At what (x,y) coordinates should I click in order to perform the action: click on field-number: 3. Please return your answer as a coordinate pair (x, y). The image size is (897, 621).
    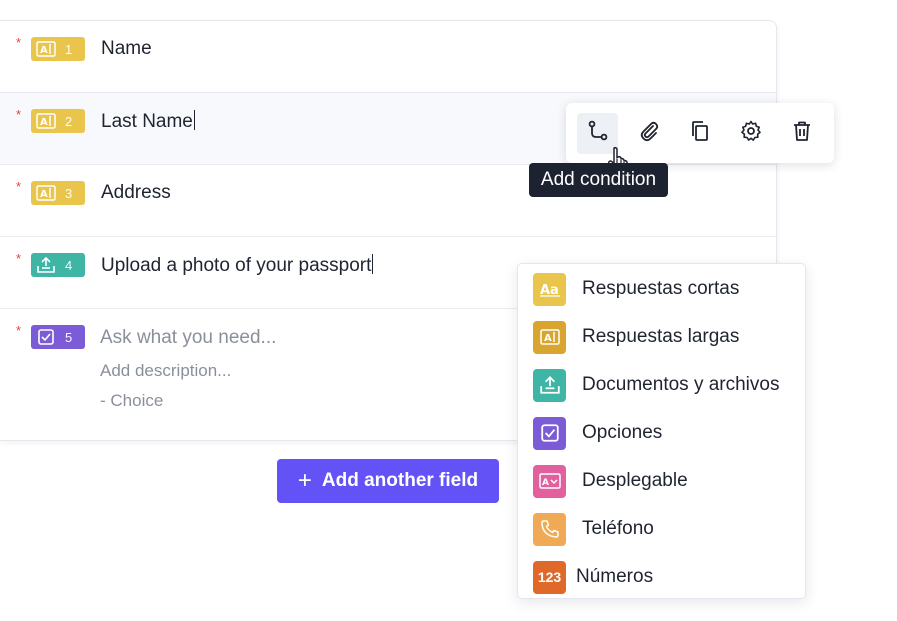
    Looking at the image, I should click on (69, 193).